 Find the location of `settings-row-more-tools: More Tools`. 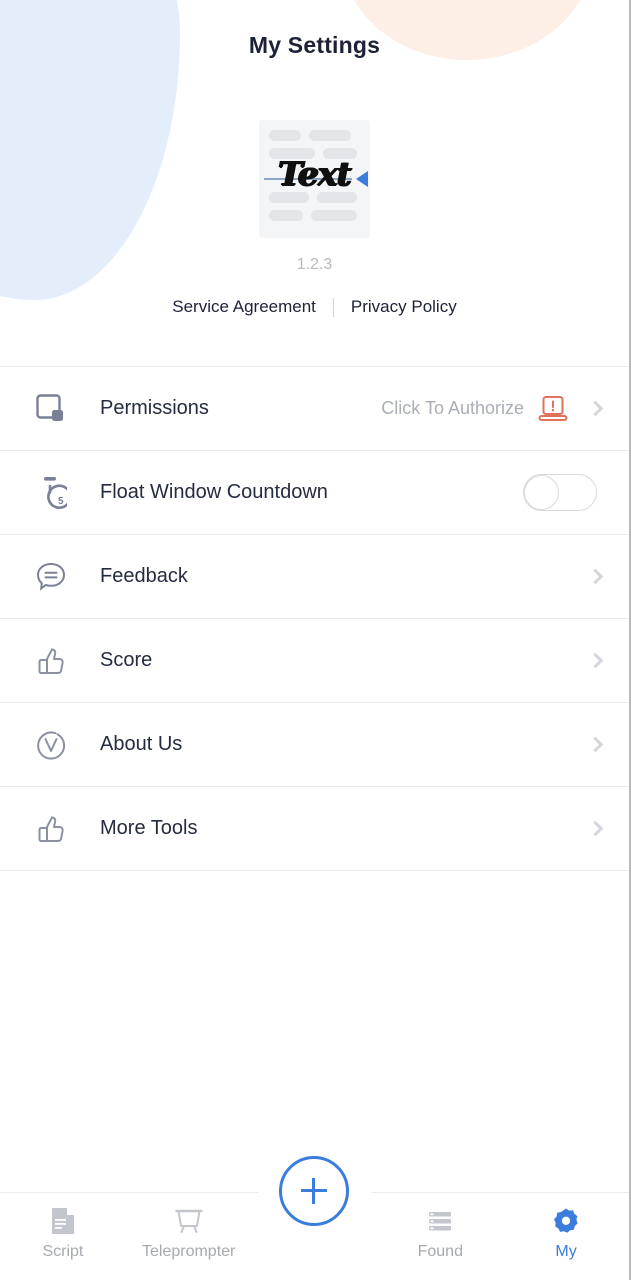

settings-row-more-tools: More Tools is located at coordinates (314, 829).